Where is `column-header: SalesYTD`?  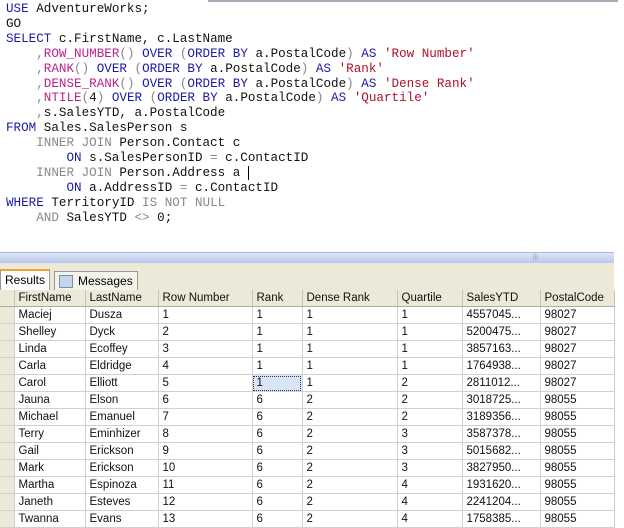
column-header: SalesYTD is located at coordinates (501, 298).